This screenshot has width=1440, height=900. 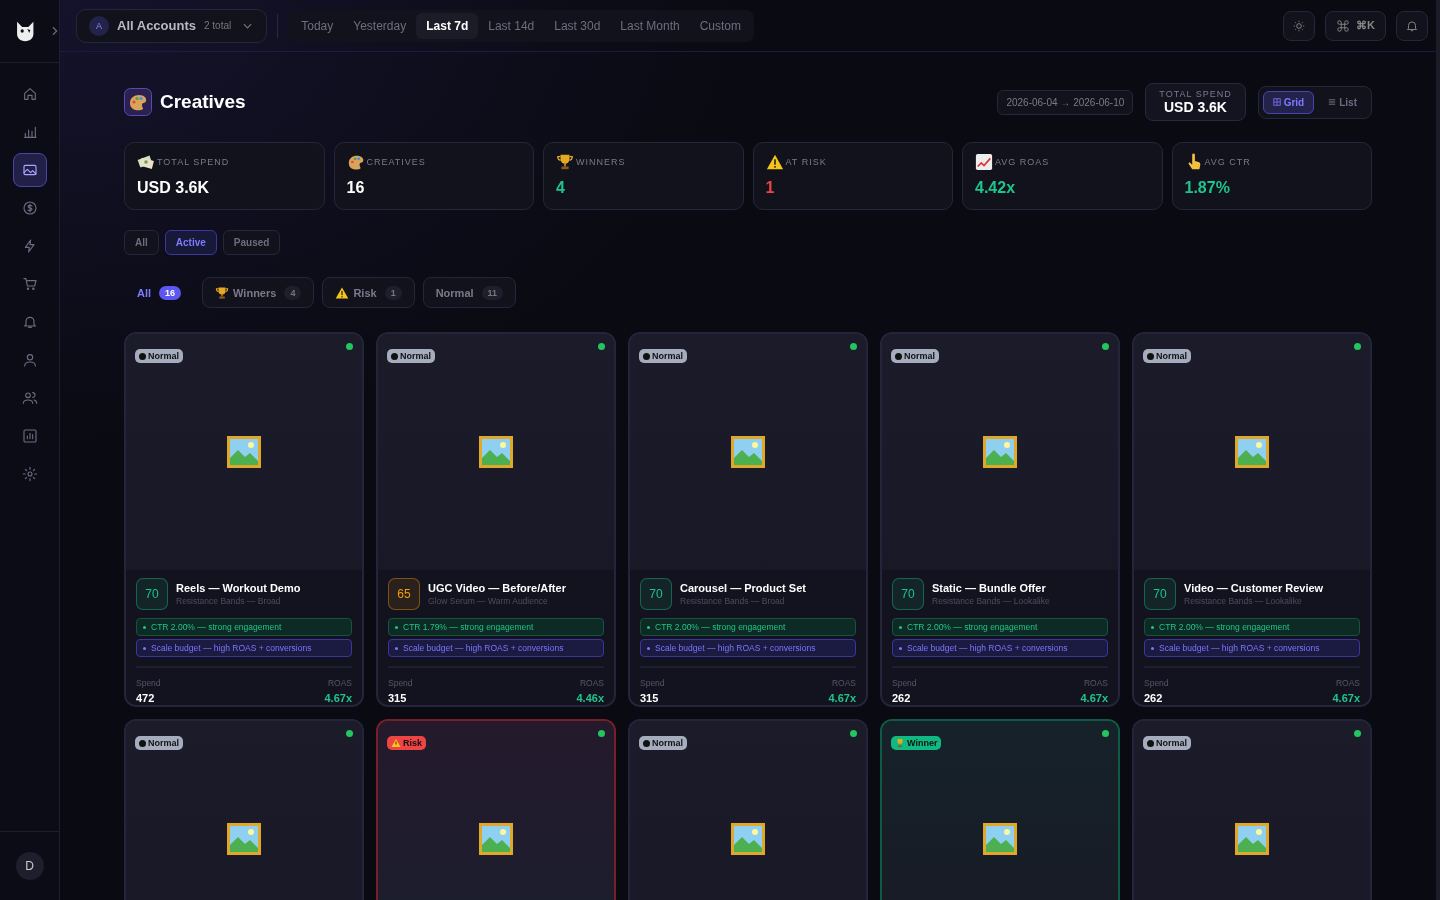 What do you see at coordinates (156, 25) in the screenshot?
I see `account-name: All Accounts` at bounding box center [156, 25].